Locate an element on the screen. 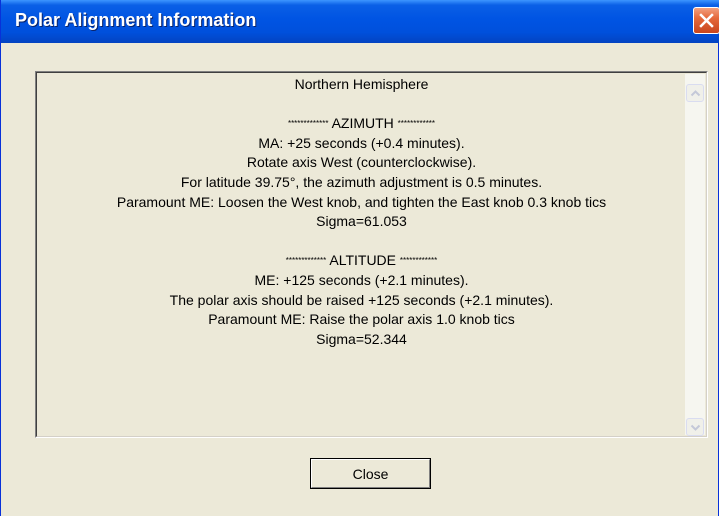 Image resolution: width=719 pixels, height=516 pixels. azimuth-heading: ************* AZIMUTH ************ is located at coordinates (361, 124).